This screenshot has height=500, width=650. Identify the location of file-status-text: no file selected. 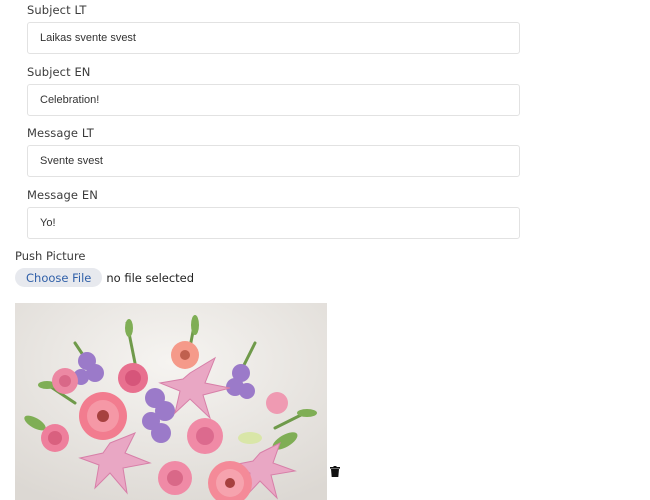
(150, 277).